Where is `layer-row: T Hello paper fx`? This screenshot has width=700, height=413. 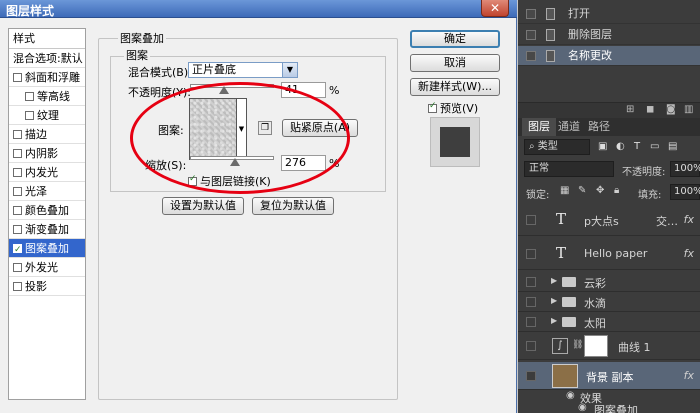 layer-row: T Hello paper fx is located at coordinates (609, 254).